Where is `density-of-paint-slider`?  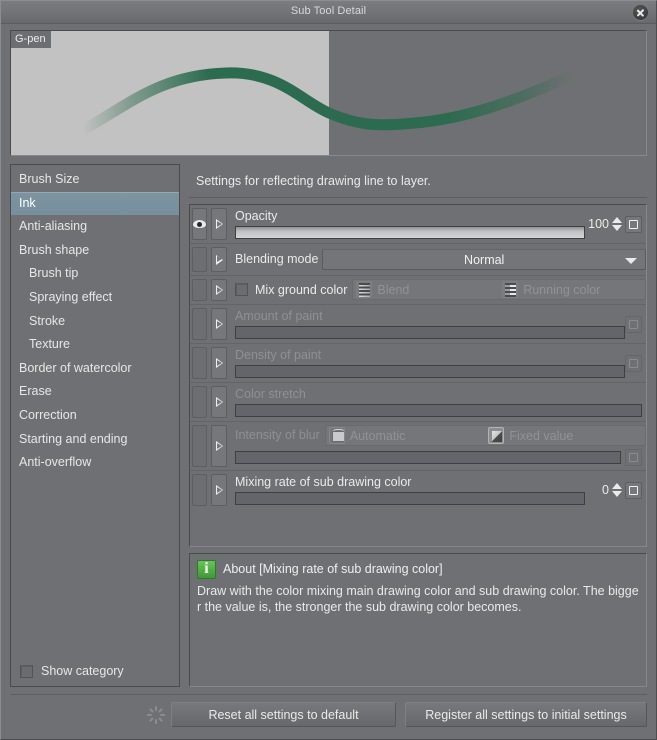 density-of-paint-slider is located at coordinates (430, 371).